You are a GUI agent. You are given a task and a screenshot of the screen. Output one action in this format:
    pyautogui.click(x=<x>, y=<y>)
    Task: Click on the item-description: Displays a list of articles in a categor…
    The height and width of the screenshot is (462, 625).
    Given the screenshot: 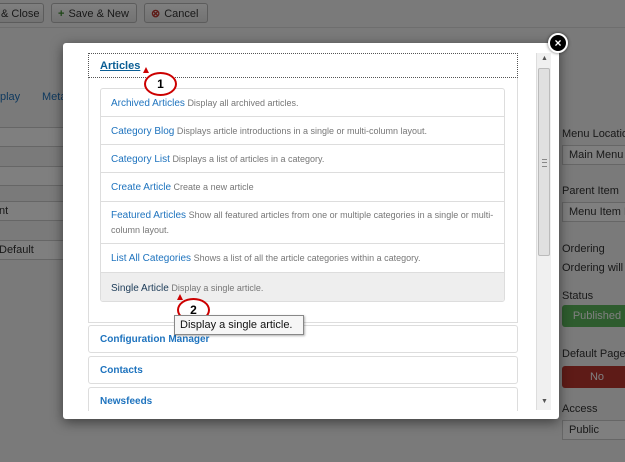 What is the action you would take?
    pyautogui.click(x=248, y=159)
    